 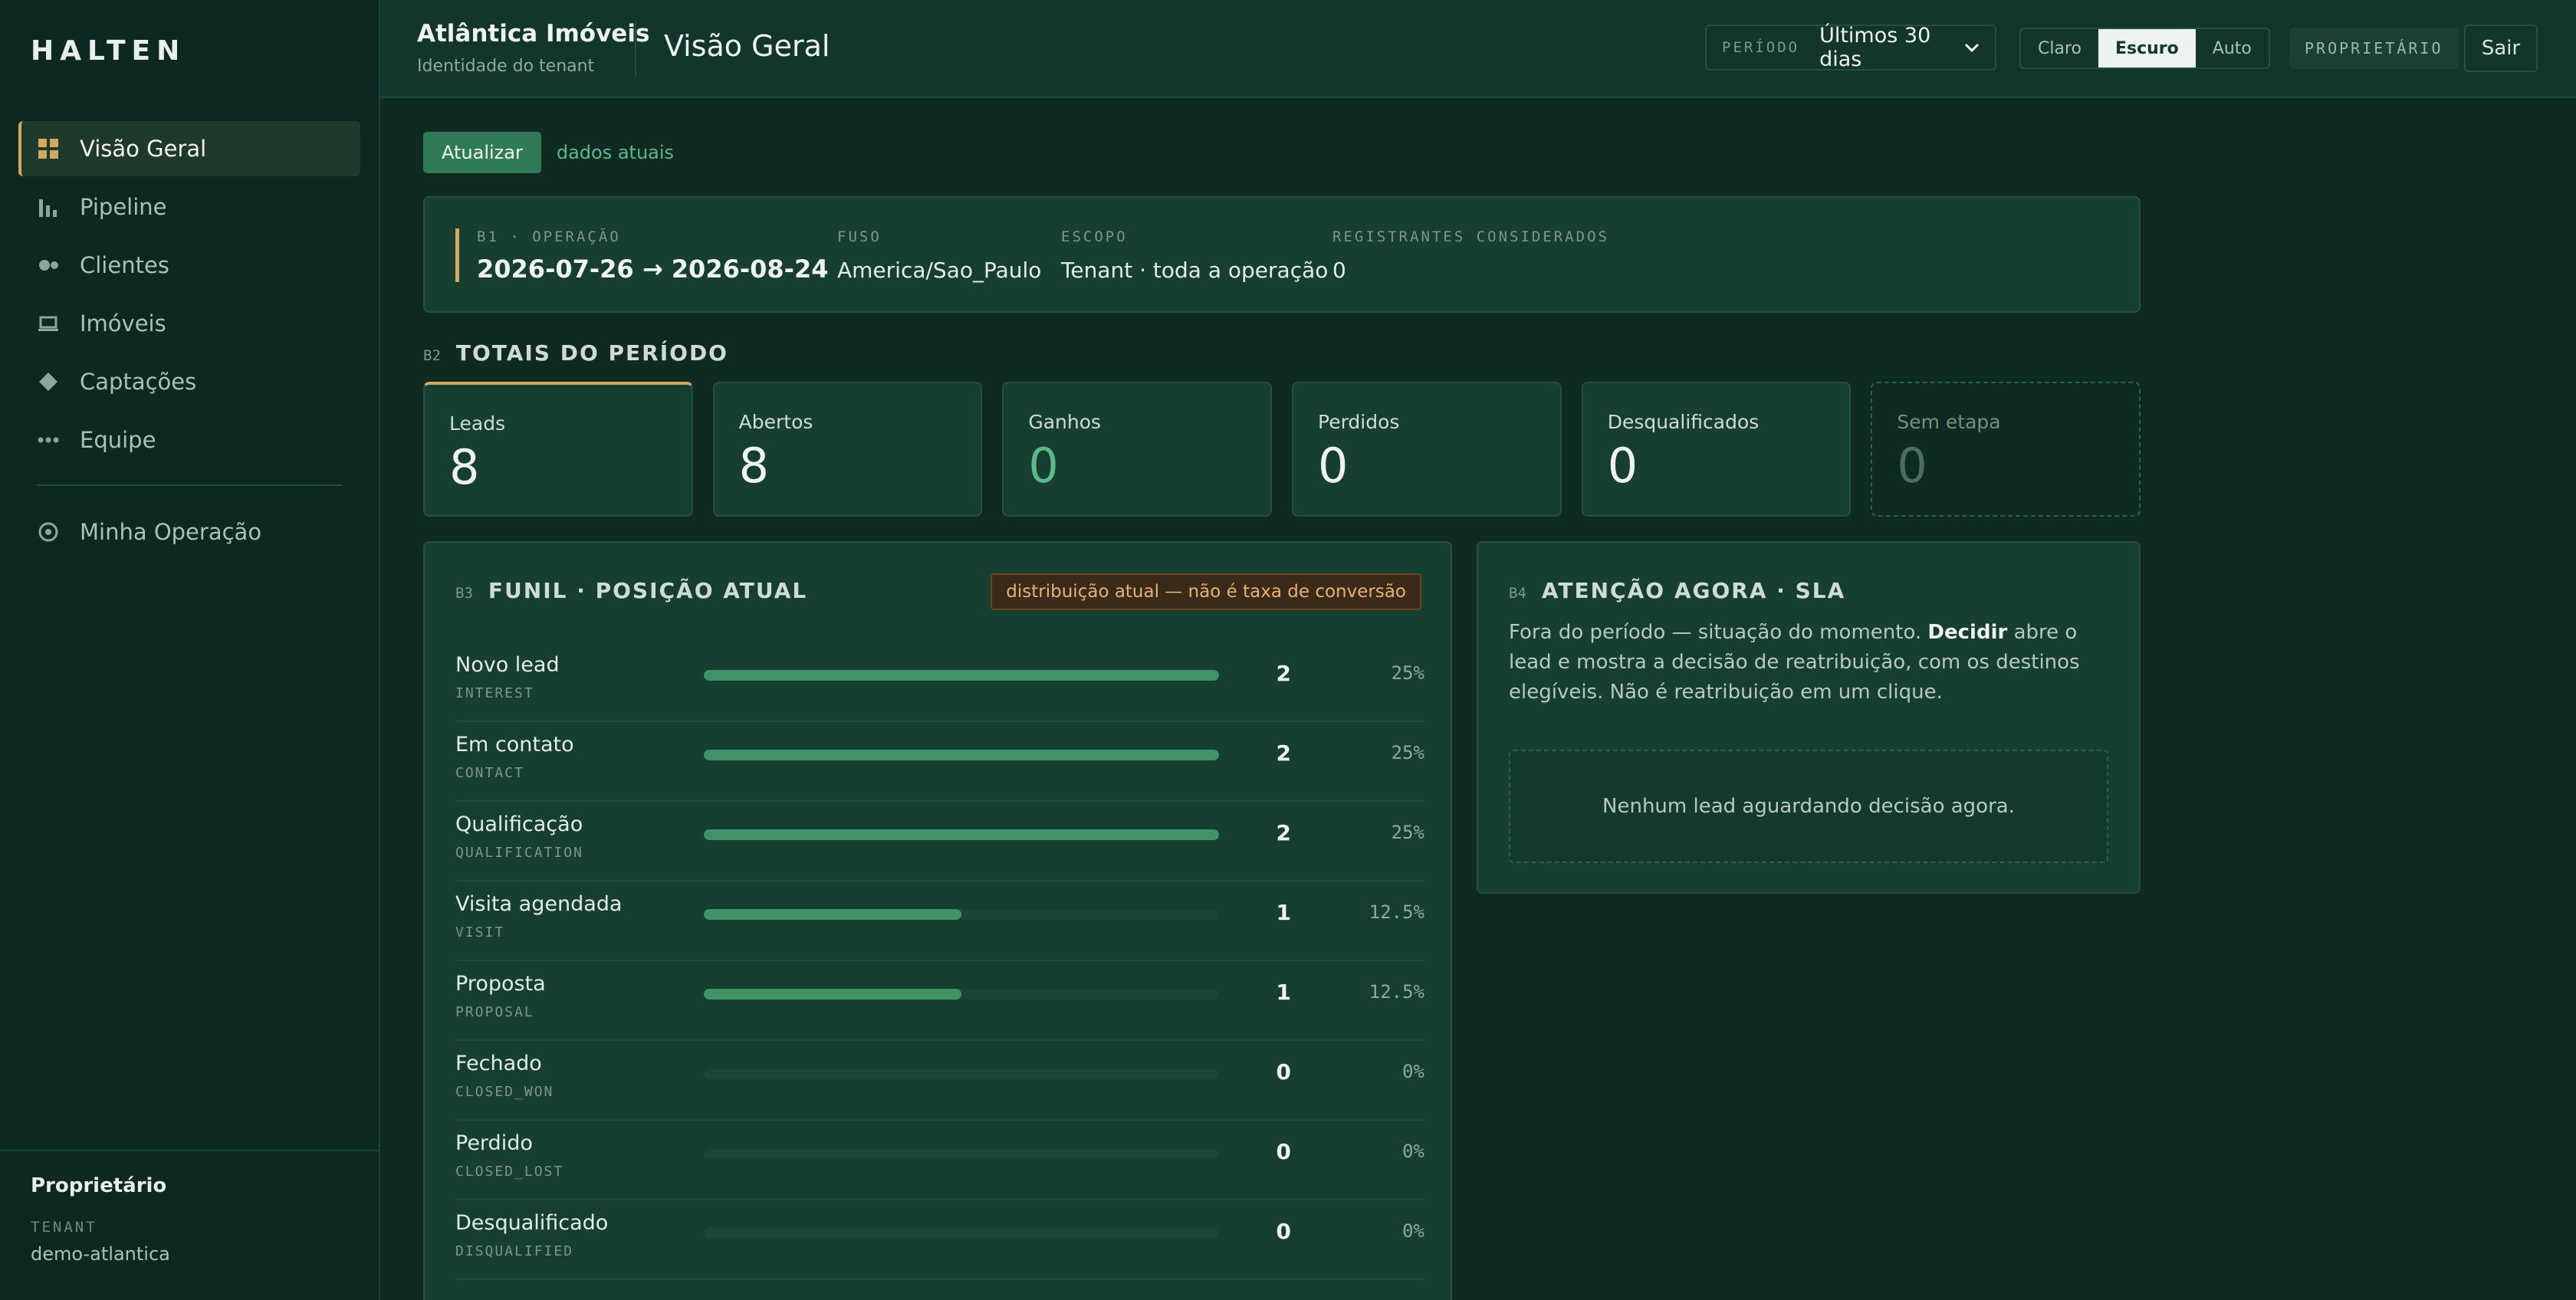 I want to click on period-label: PERÍODO, so click(x=1761, y=47).